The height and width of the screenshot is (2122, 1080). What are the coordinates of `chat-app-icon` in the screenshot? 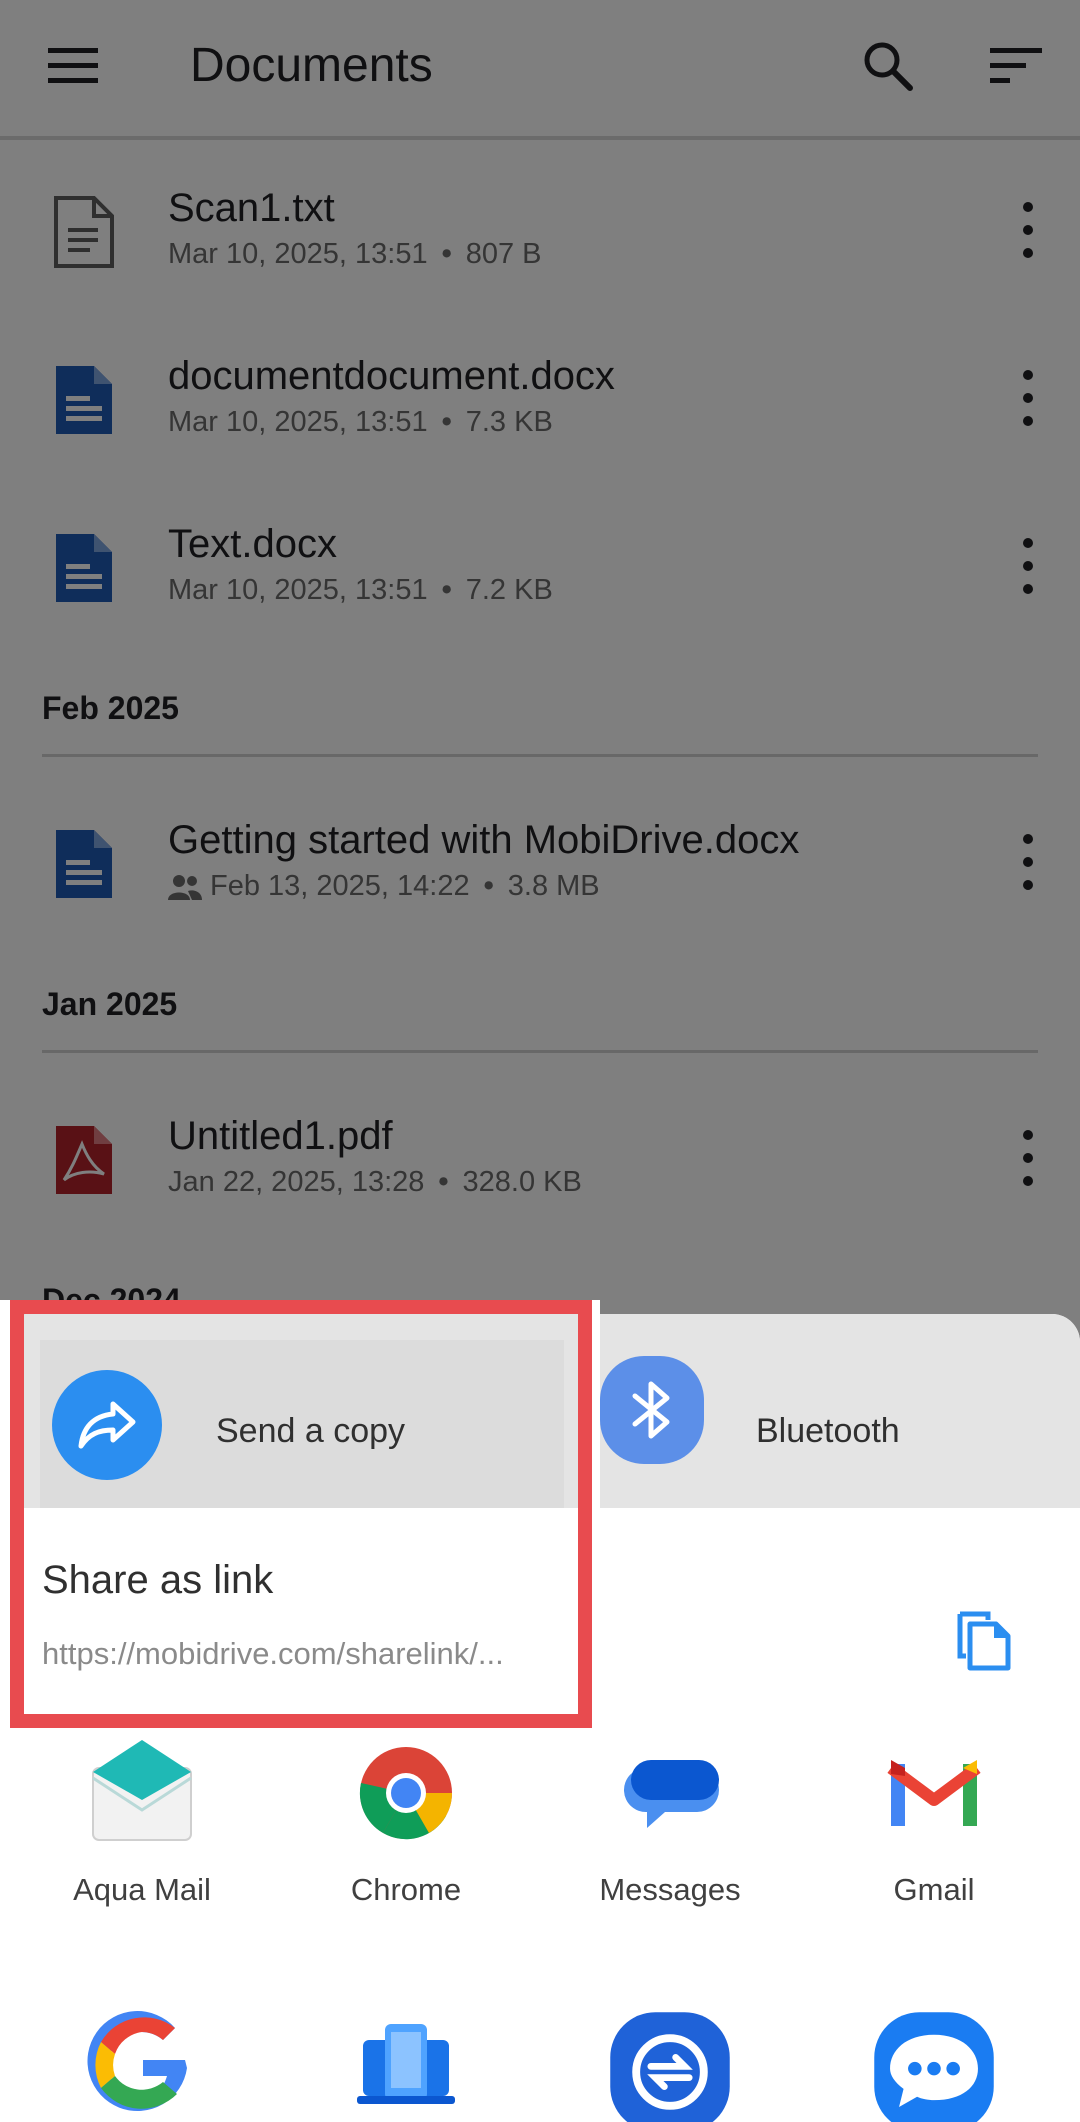 It's located at (934, 2067).